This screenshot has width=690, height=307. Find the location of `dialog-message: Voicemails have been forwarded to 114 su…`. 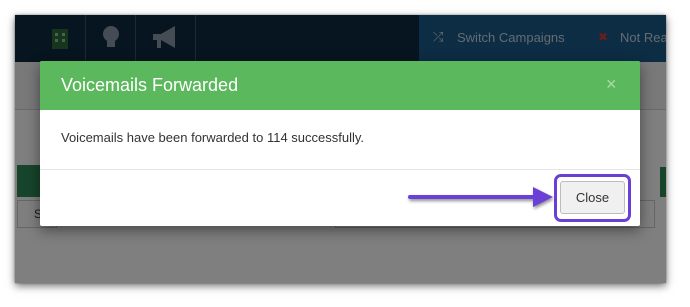

dialog-message: Voicemails have been forwarded to 114 su… is located at coordinates (213, 137).